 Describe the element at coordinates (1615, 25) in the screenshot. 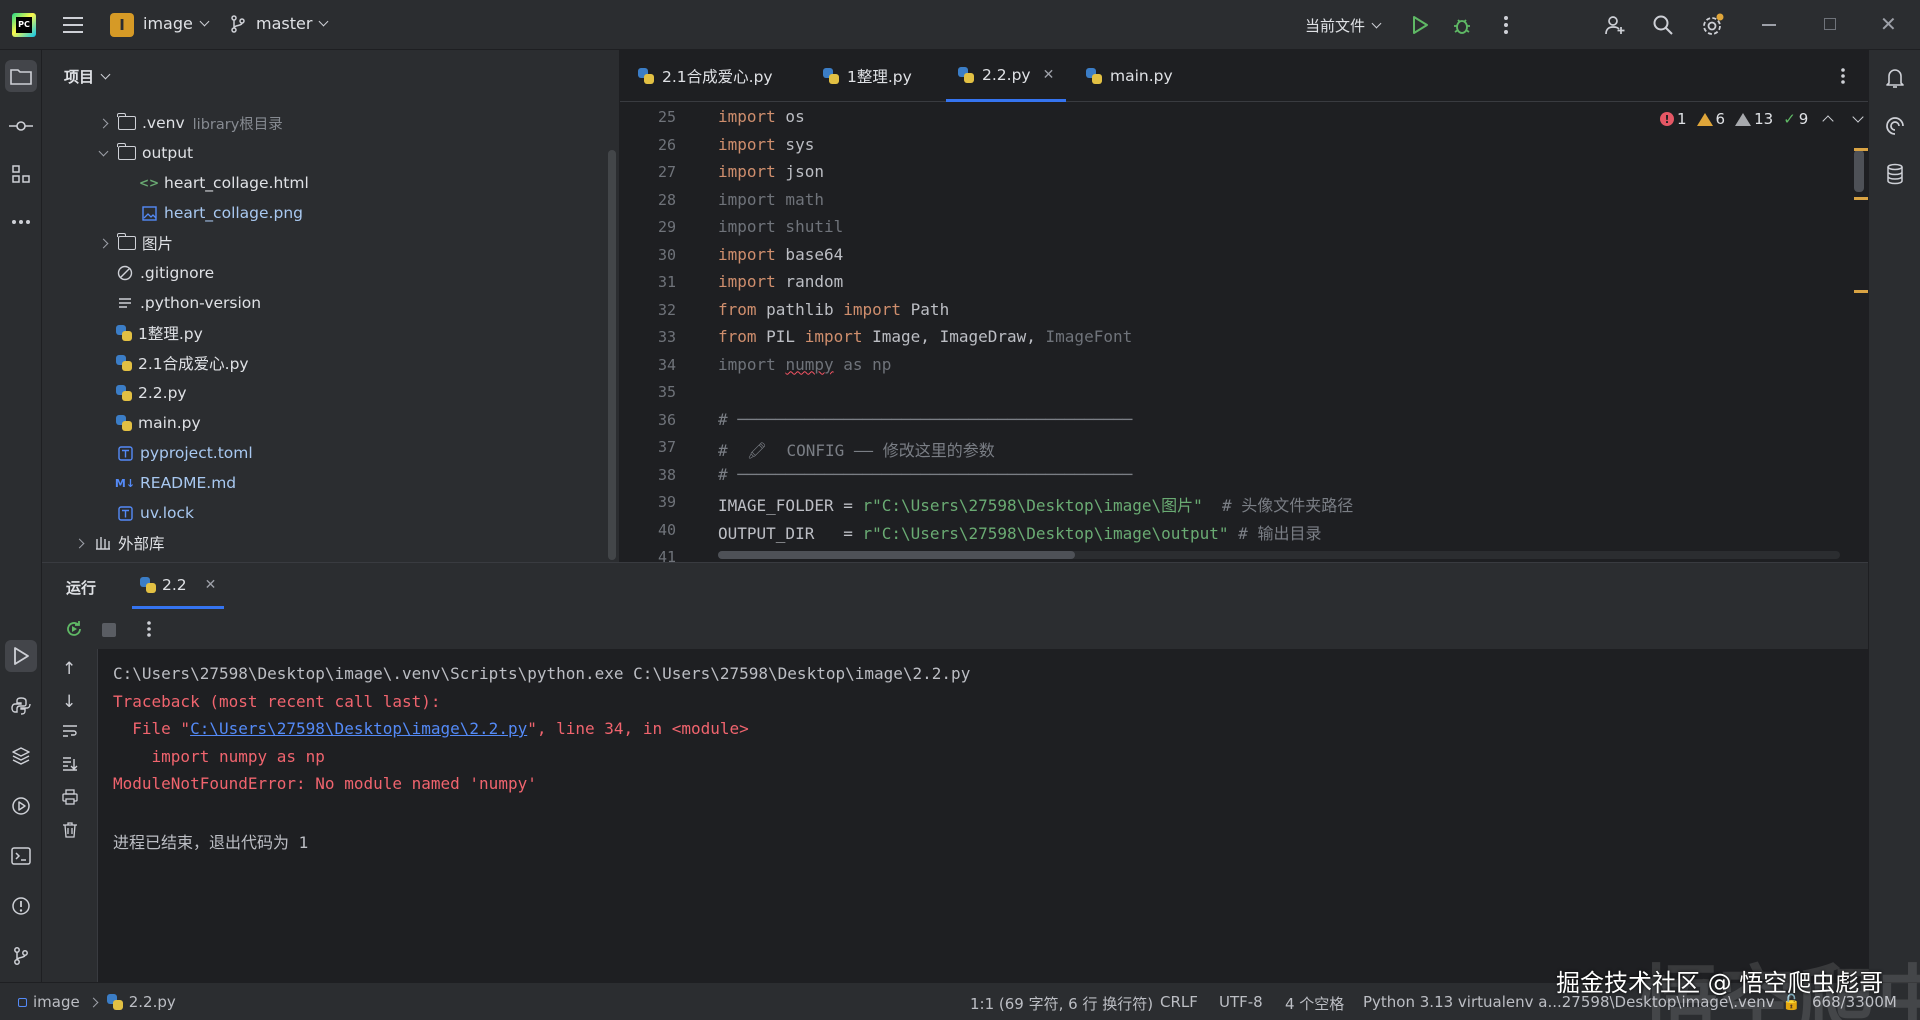

I see `add-user-icon` at that location.